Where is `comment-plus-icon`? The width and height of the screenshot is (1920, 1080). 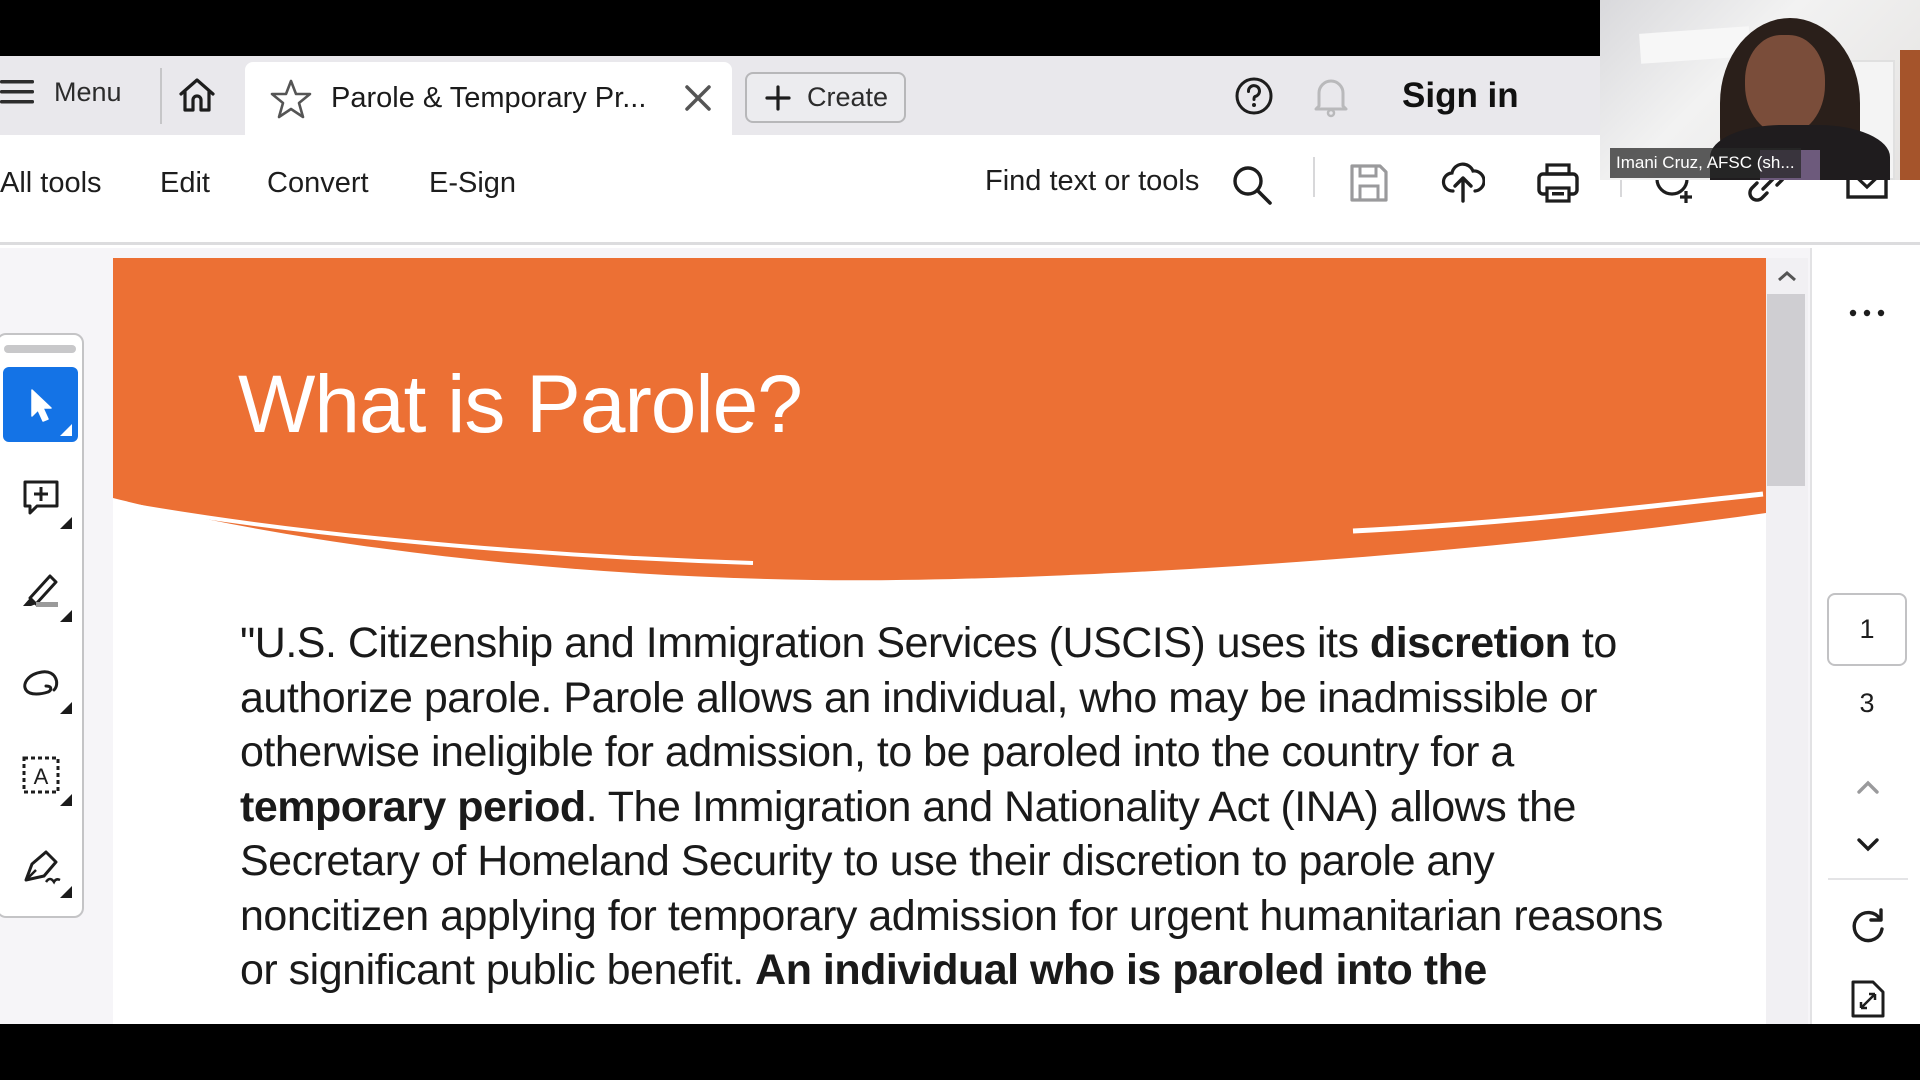
comment-plus-icon is located at coordinates (40, 497).